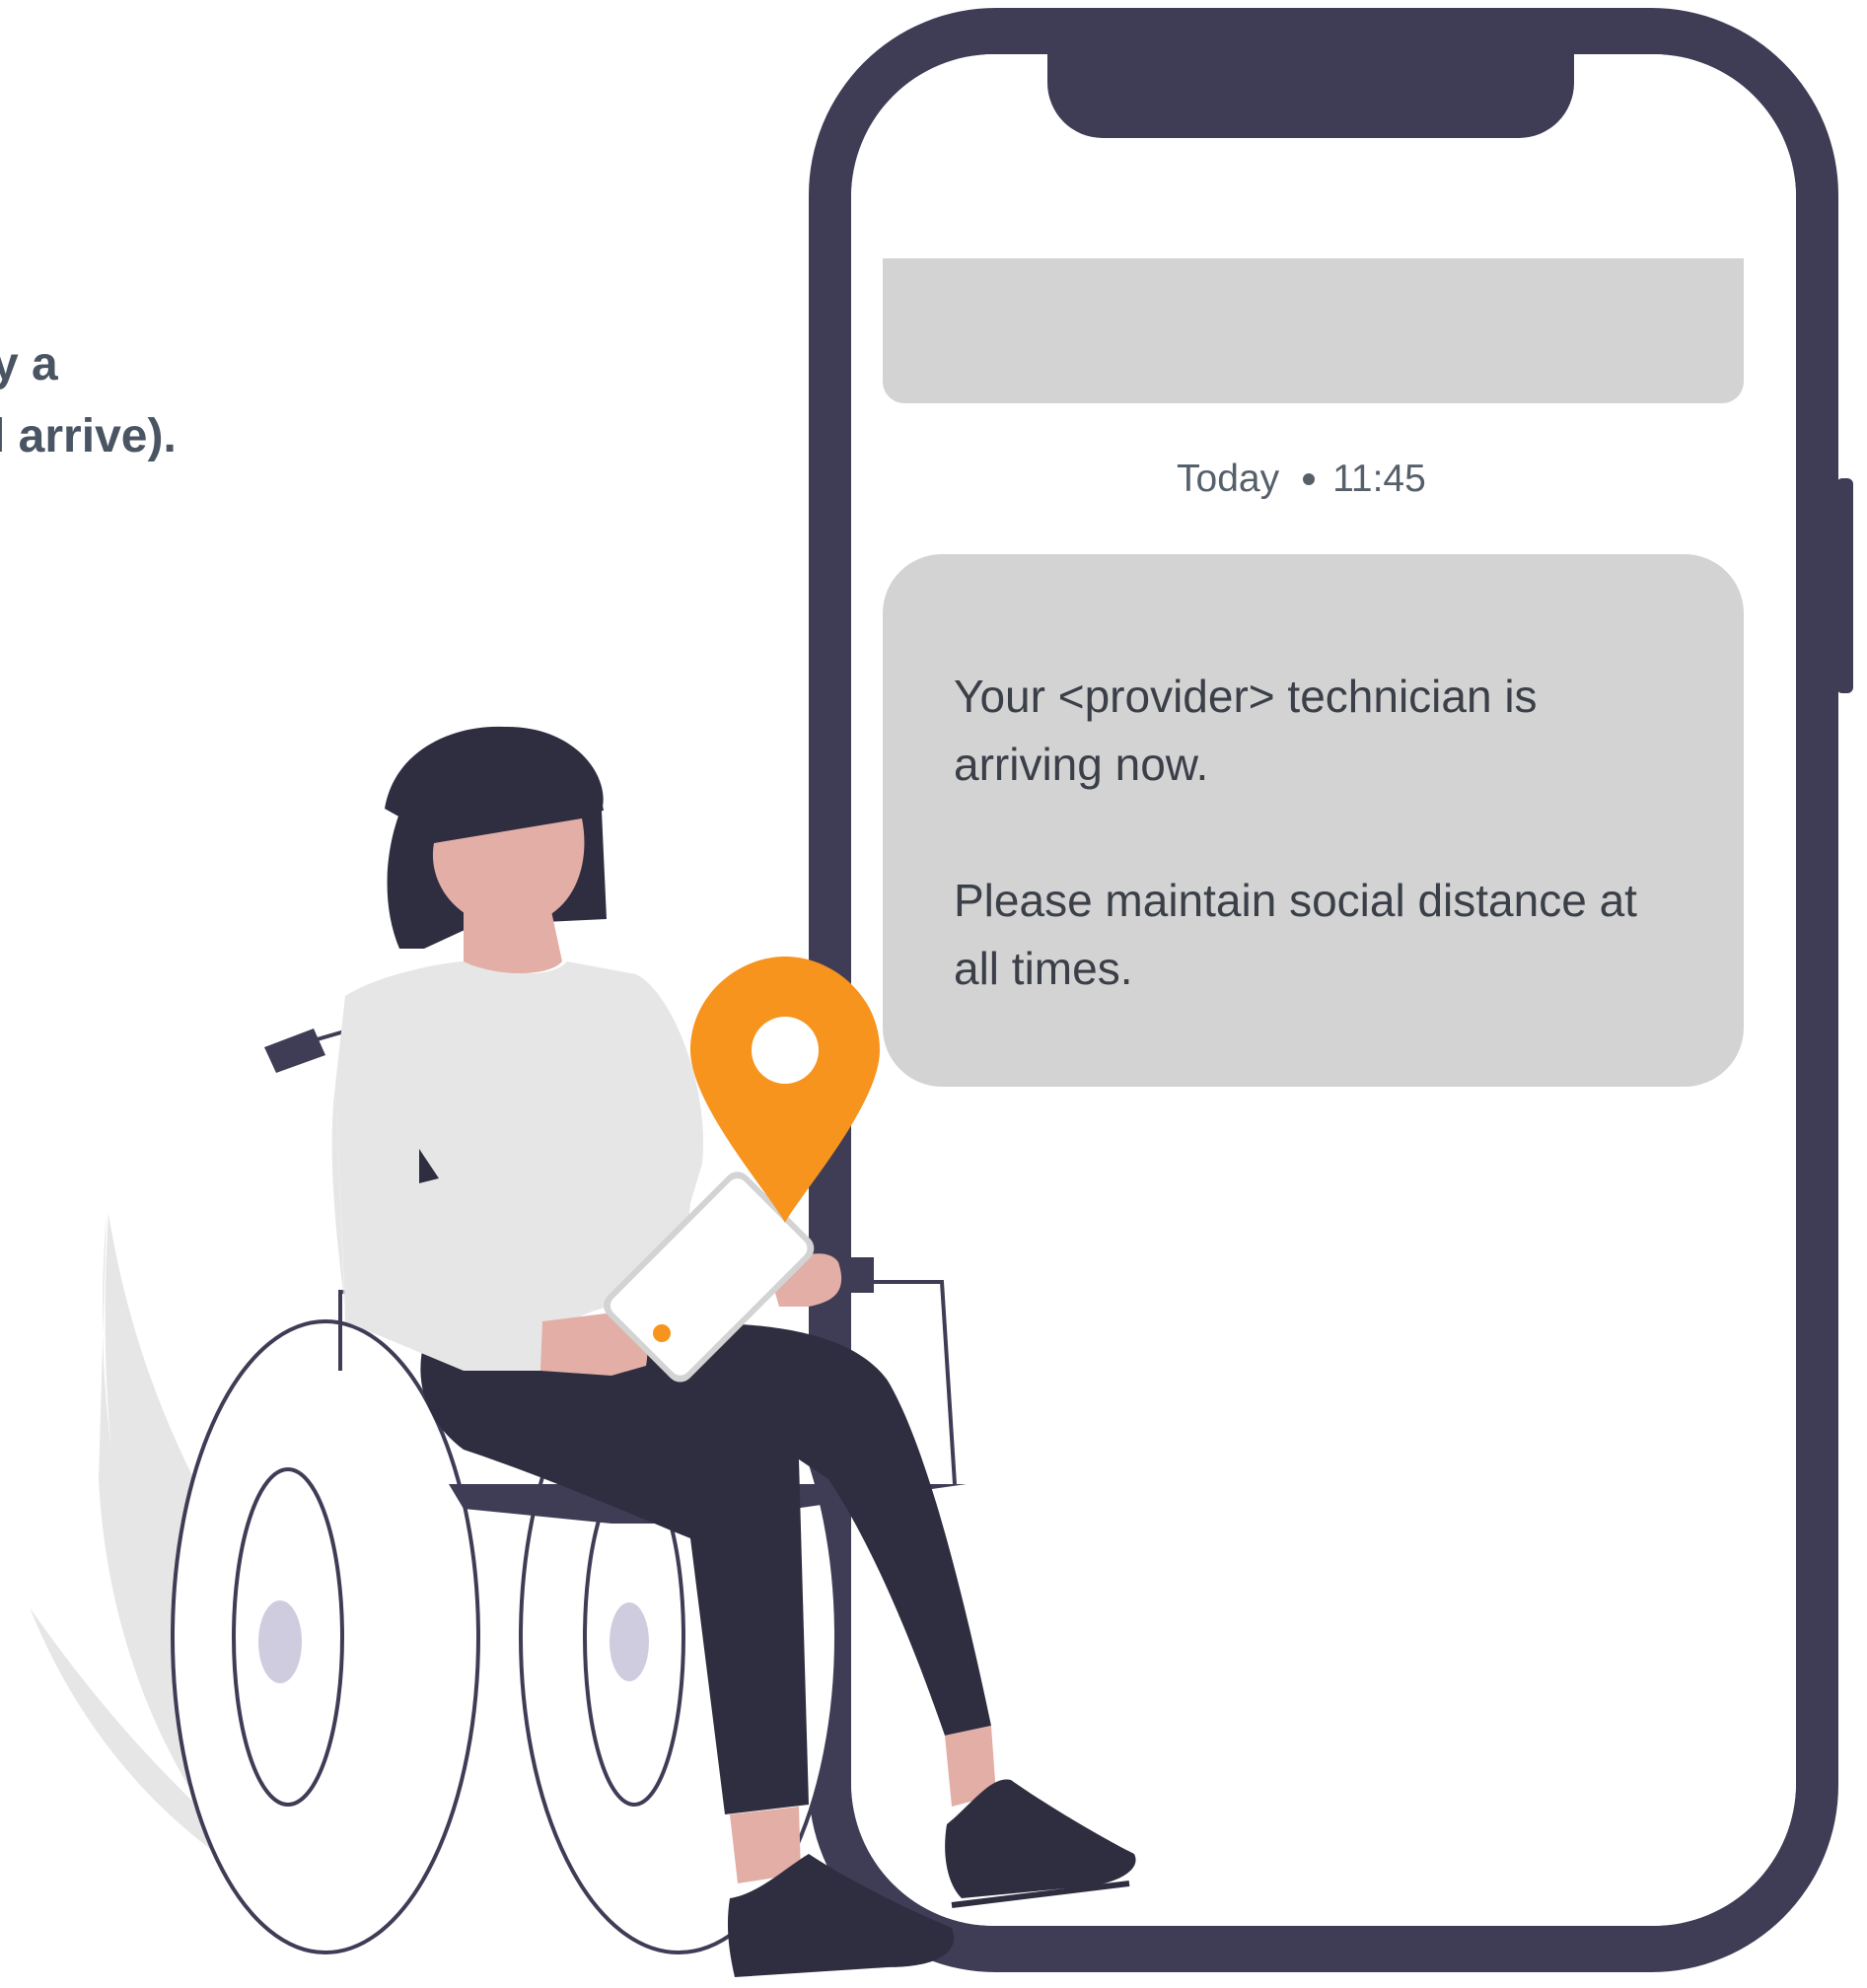 The image size is (1867, 1988). What do you see at coordinates (1379, 479) in the screenshot?
I see `time-label: 11:45` at bounding box center [1379, 479].